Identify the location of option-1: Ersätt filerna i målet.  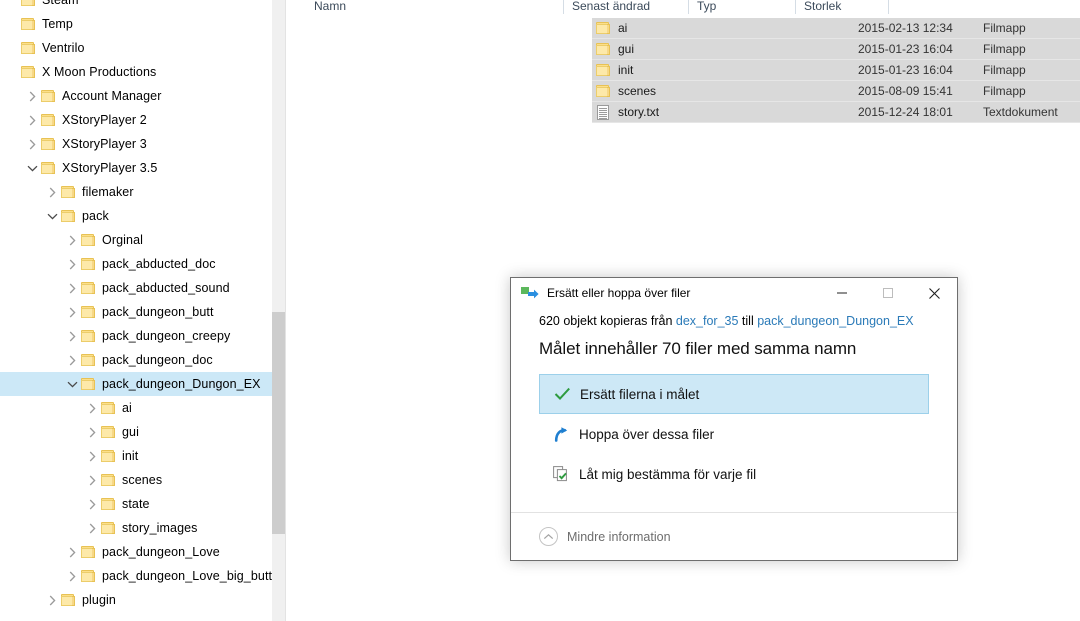
(734, 394).